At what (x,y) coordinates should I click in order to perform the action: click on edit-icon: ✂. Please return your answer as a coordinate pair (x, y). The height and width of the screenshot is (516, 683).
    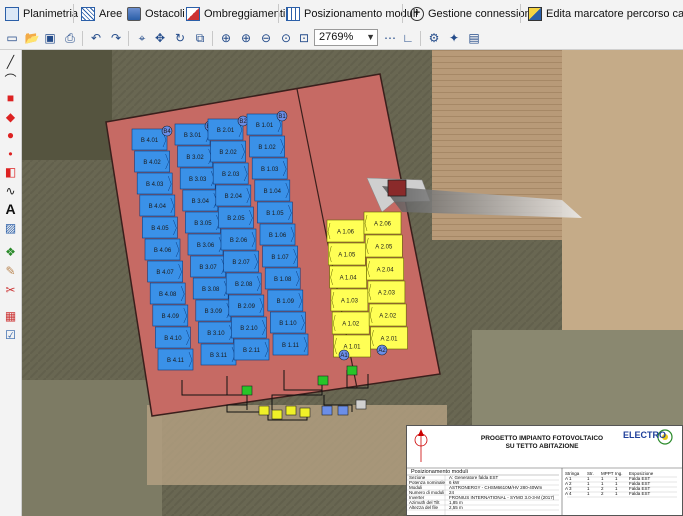
    Looking at the image, I should click on (10, 289).